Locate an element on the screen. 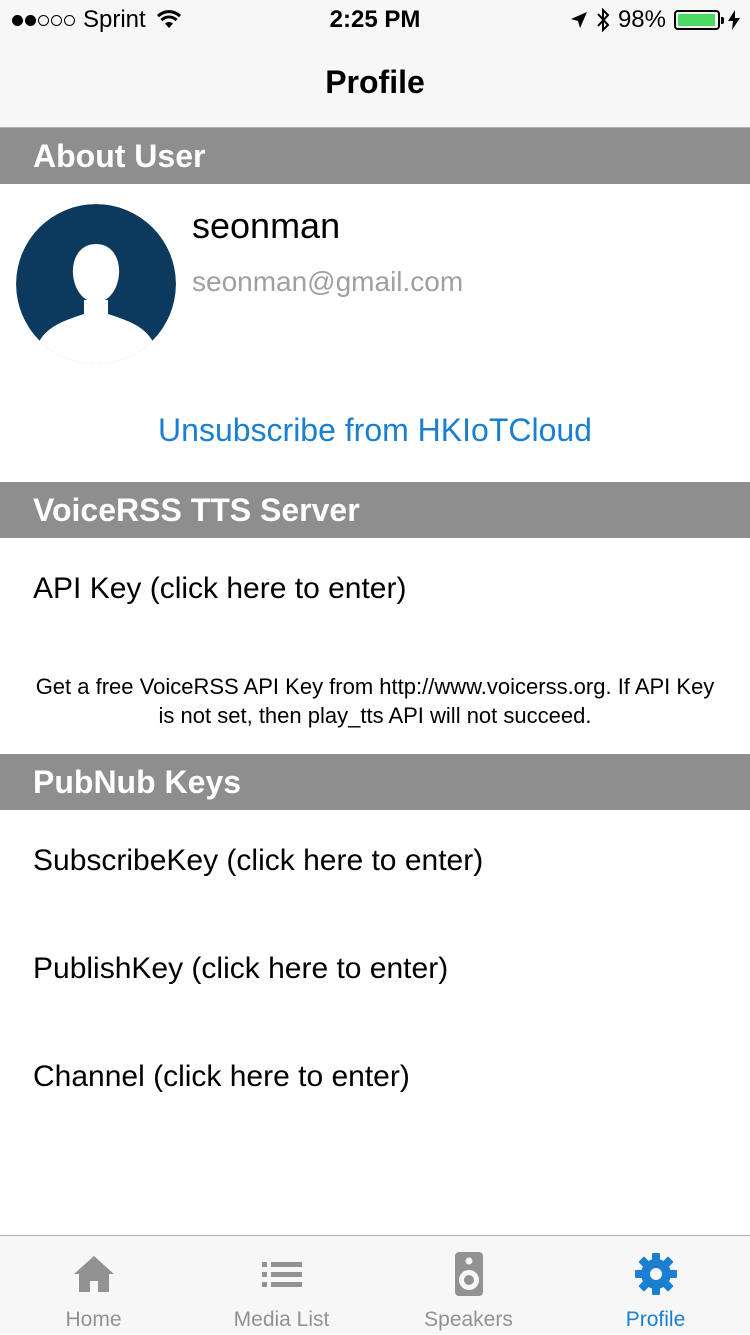  user-name: seonman is located at coordinates (266, 225).